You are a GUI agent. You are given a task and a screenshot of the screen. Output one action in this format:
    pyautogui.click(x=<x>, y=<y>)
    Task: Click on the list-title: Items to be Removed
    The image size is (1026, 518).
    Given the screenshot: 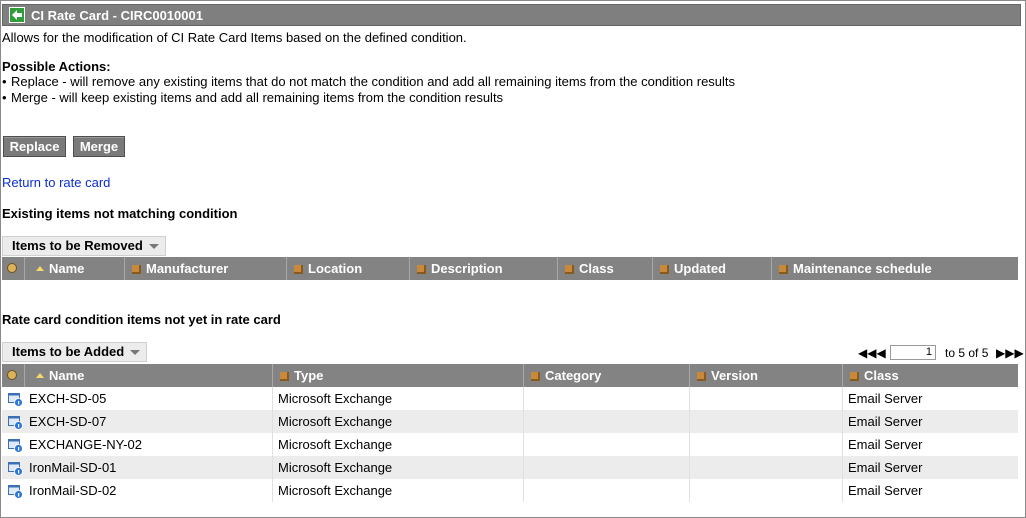 What is the action you would take?
    pyautogui.click(x=77, y=245)
    